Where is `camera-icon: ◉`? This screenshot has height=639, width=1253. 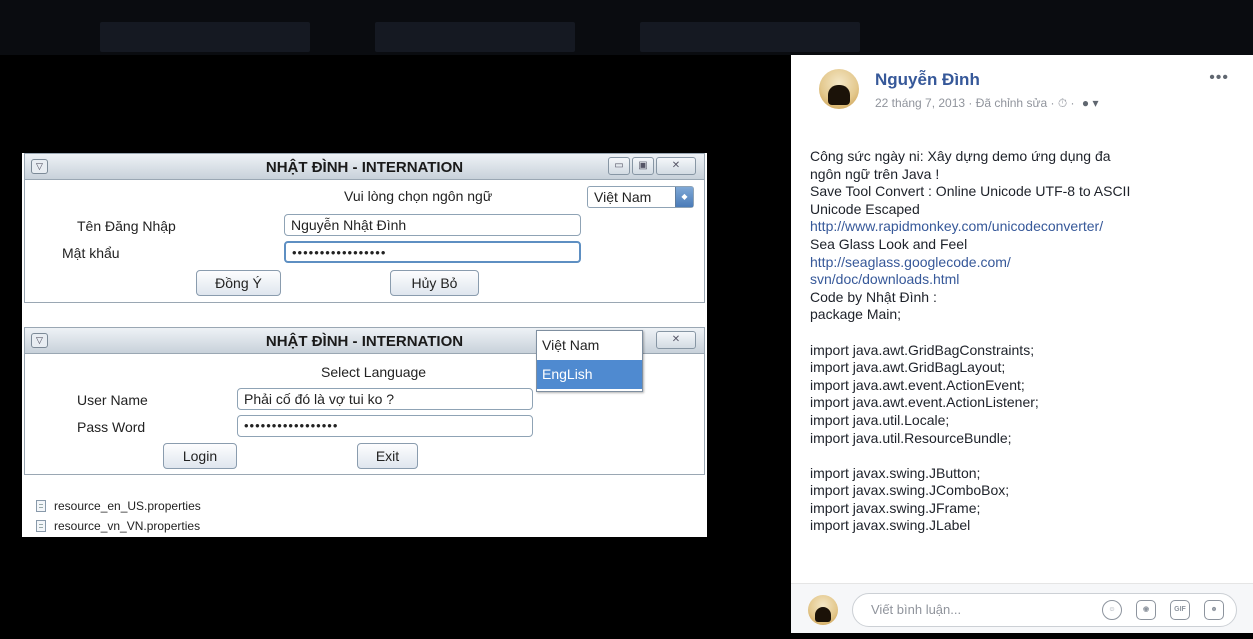
camera-icon: ◉ is located at coordinates (1146, 610).